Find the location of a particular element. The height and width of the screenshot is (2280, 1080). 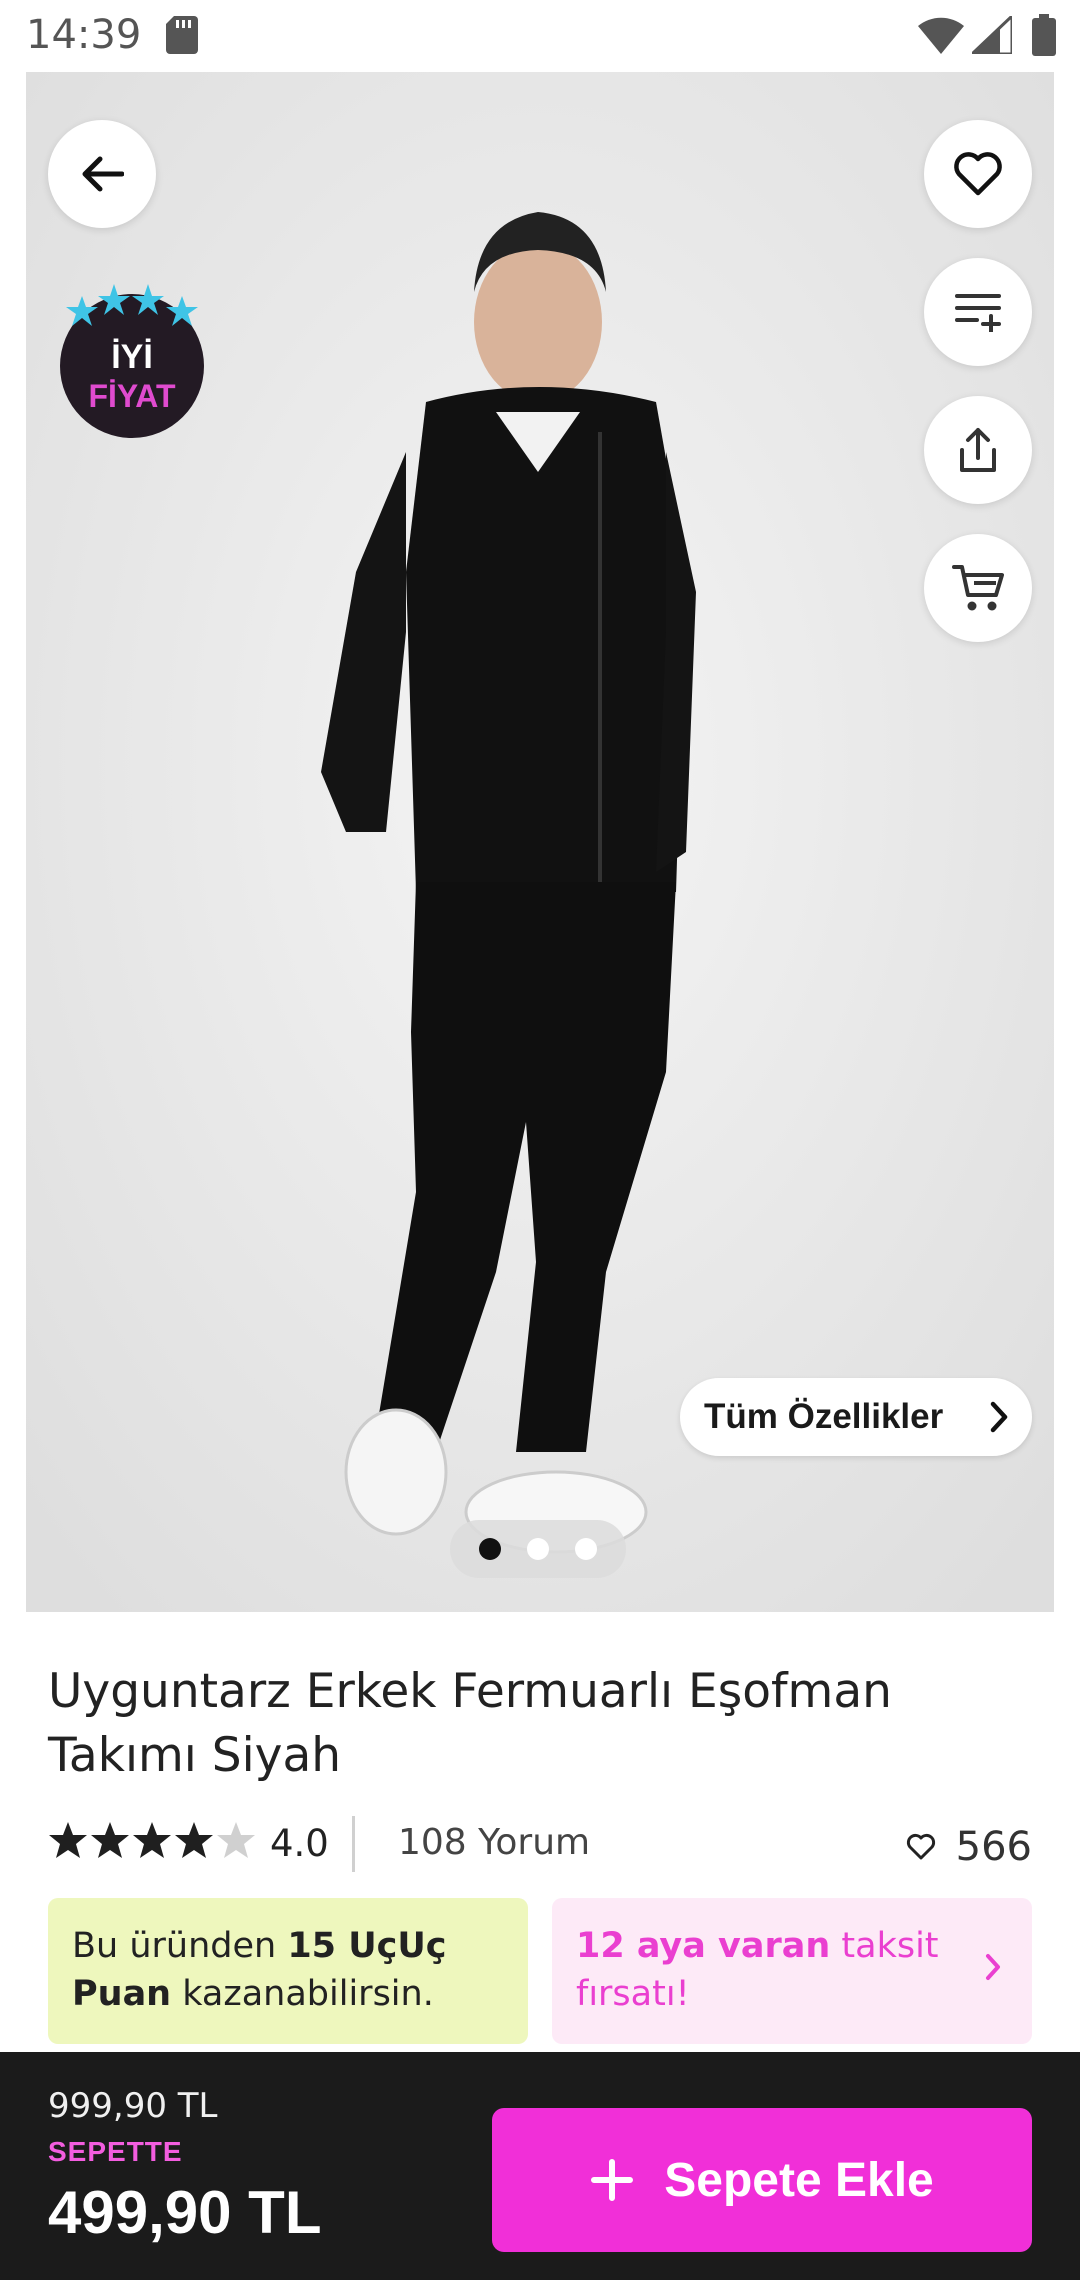

bottom-purchase-bar: 999,90 TL SEPETTE 499,90 TL Sepete Ekle is located at coordinates (540, 2166).